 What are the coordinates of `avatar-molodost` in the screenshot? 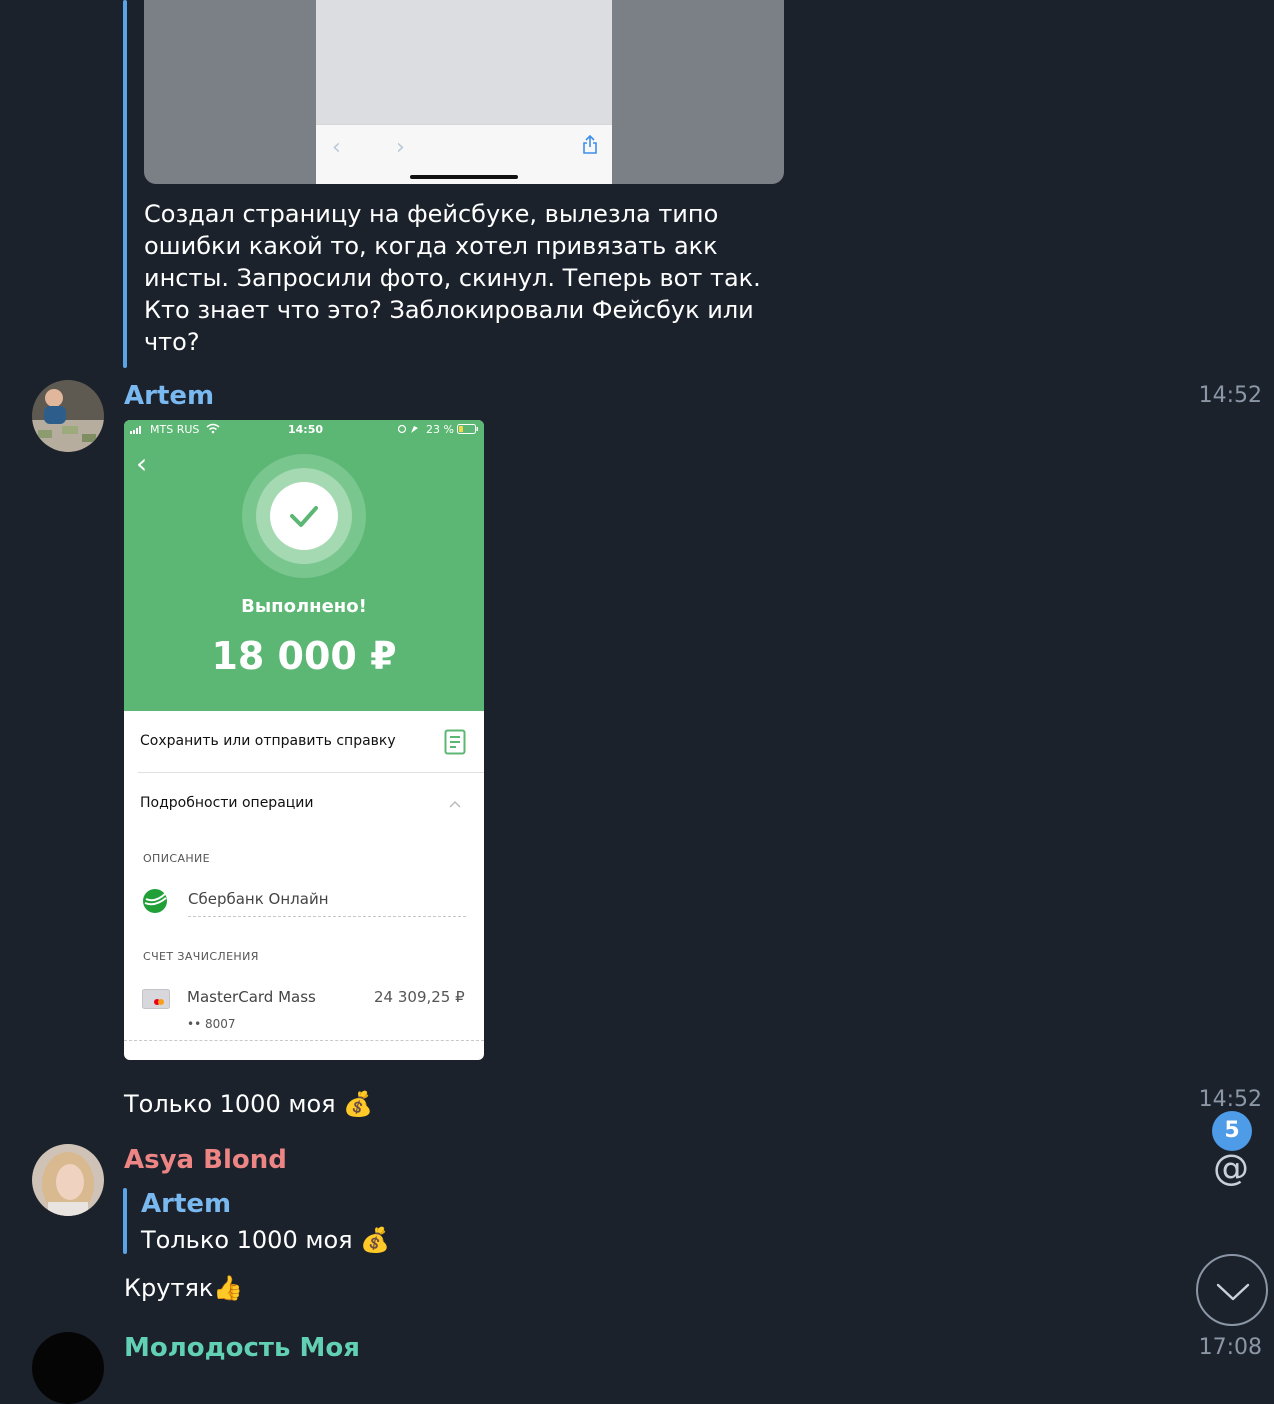 It's located at (68, 1368).